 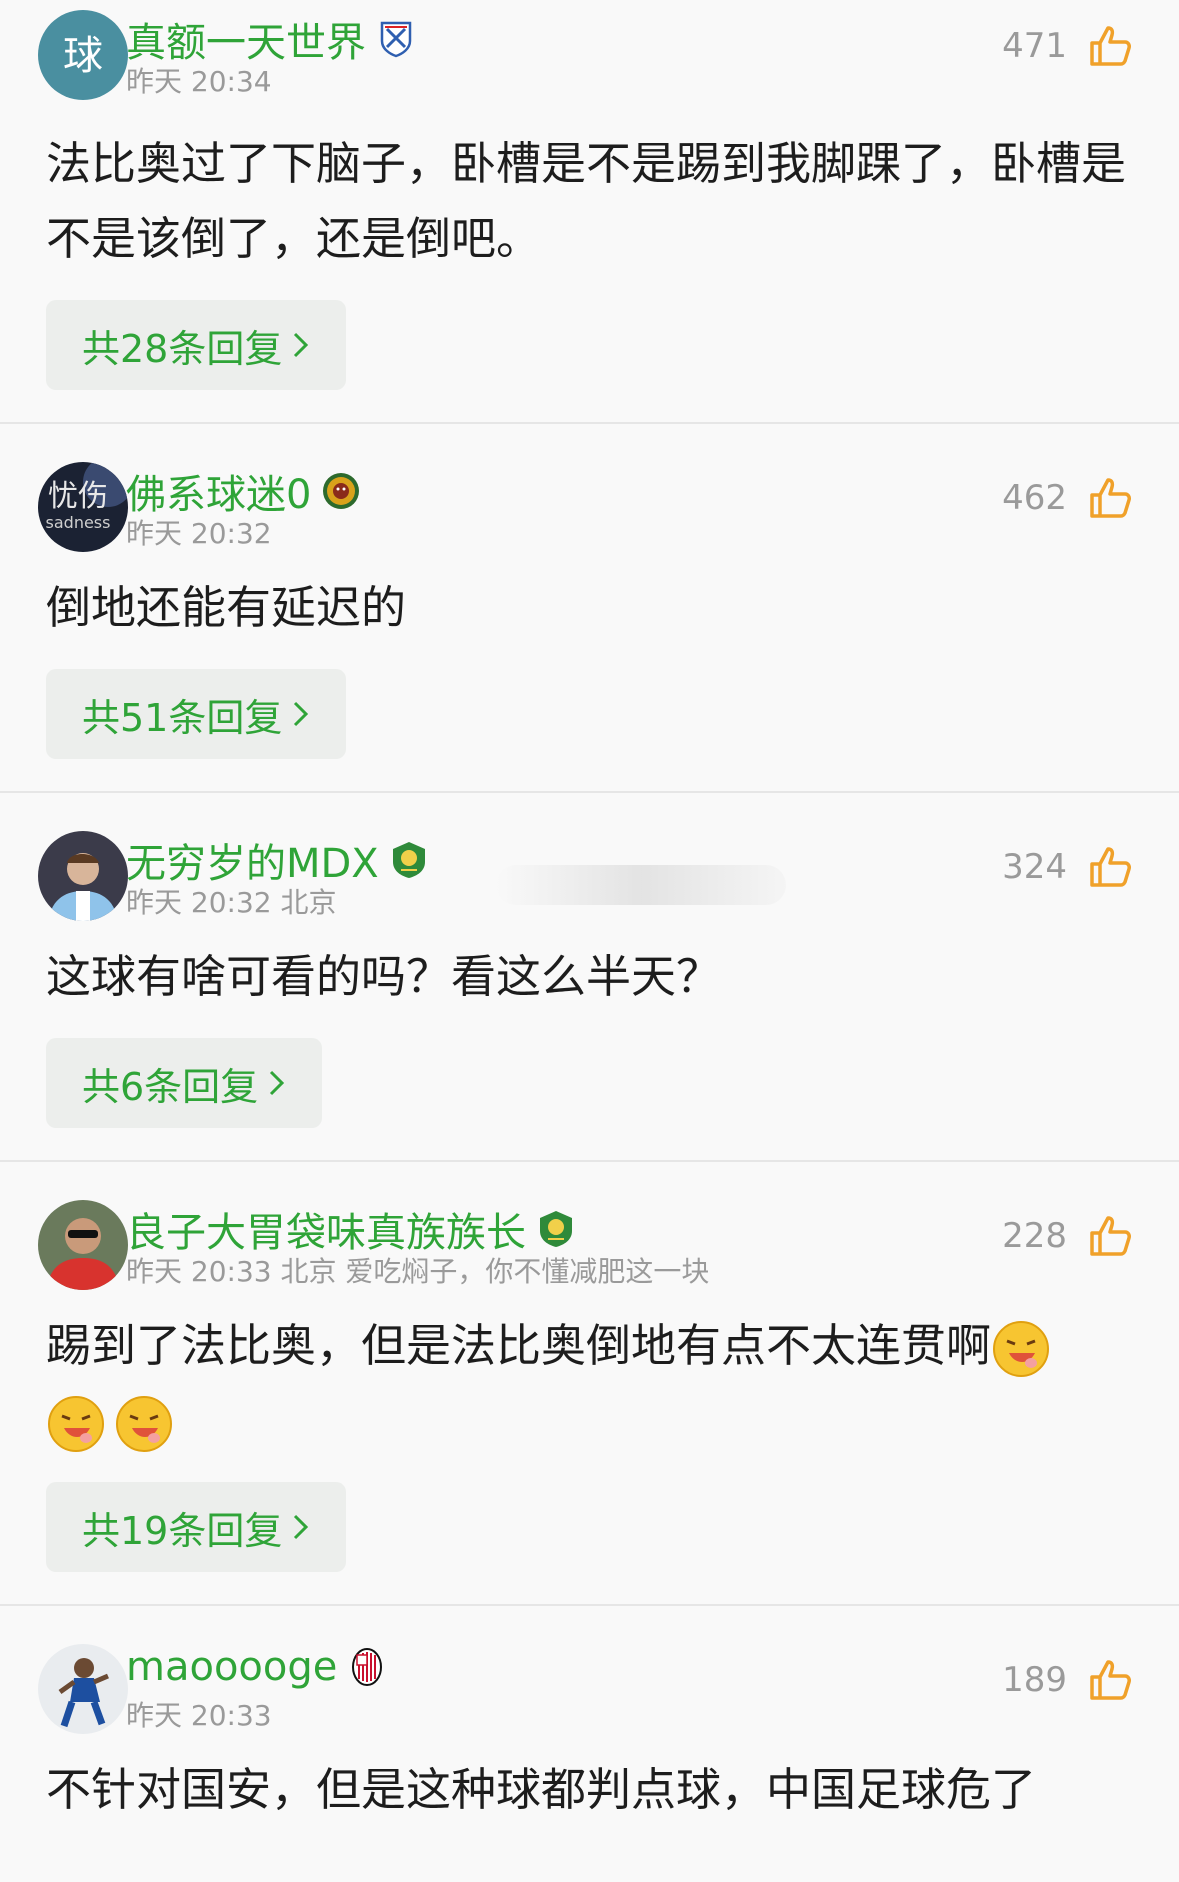 I want to click on comment-text: 踢到了法比奥，但是法比奥倒地有点不太连贯啊, so click(x=589, y=1383).